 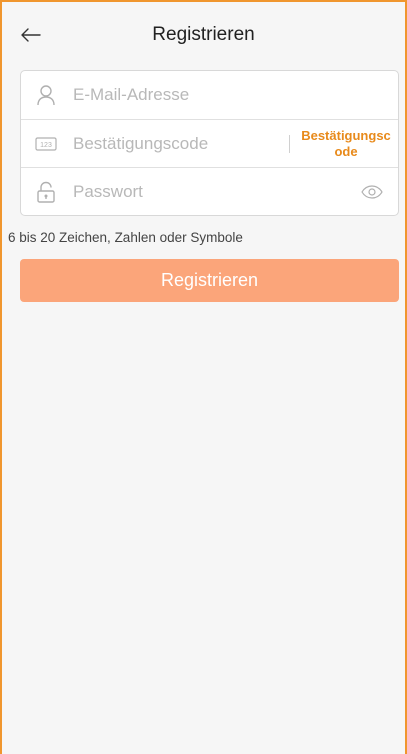 What do you see at coordinates (180, 144) in the screenshot?
I see `verification-code-input` at bounding box center [180, 144].